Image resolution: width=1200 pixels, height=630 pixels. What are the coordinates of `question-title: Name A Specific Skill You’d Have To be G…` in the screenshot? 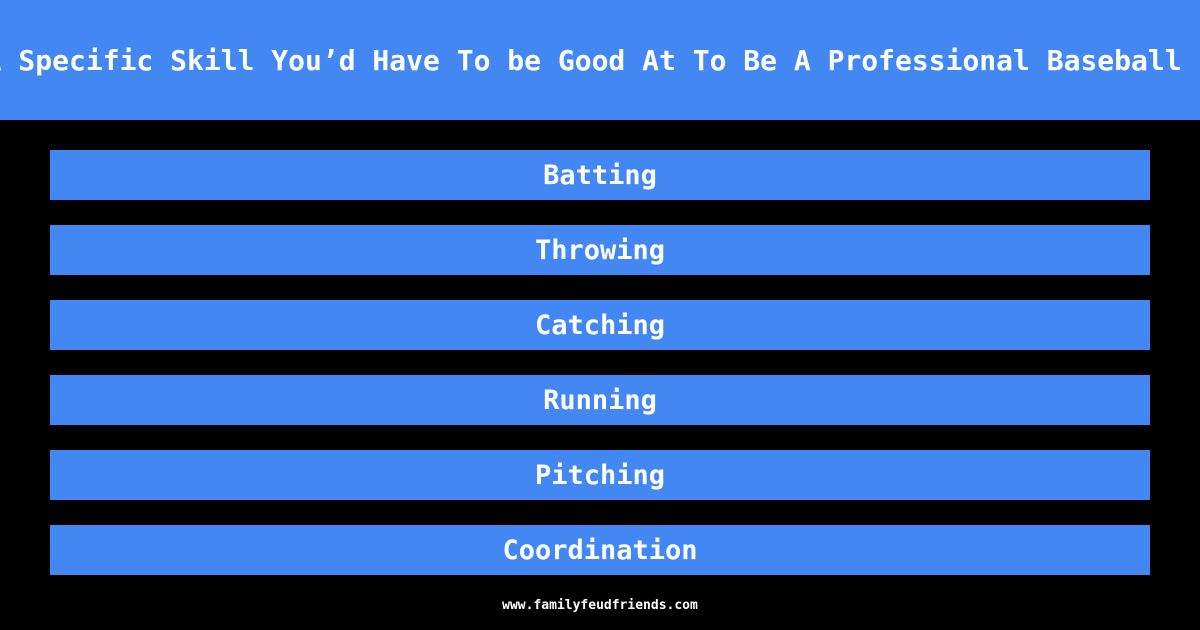 It's located at (600, 60).